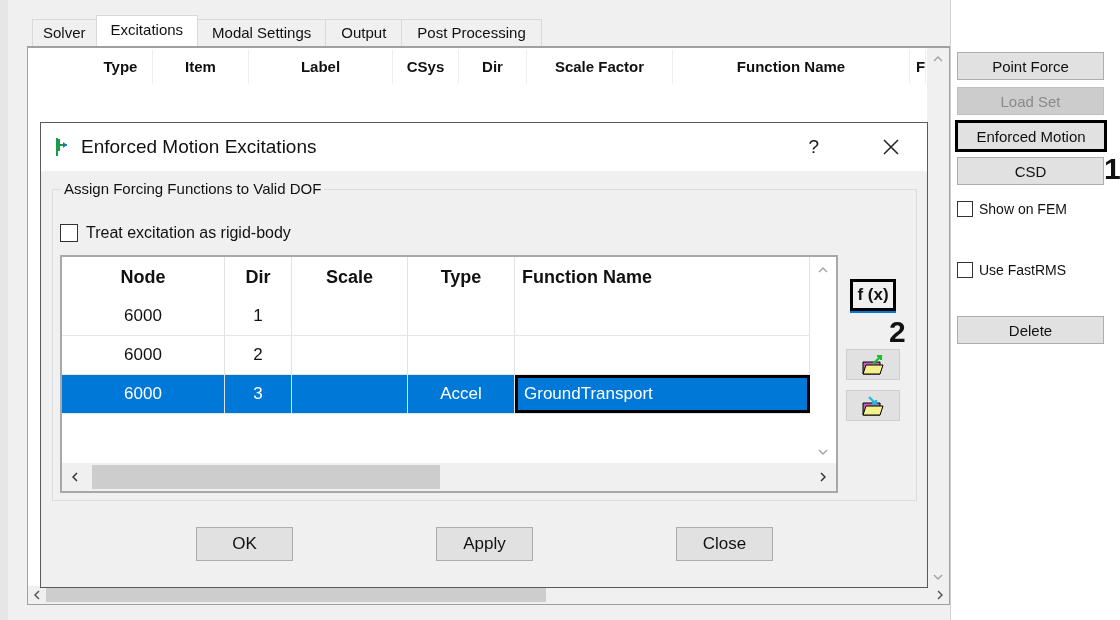 Image resolution: width=1120 pixels, height=620 pixels. Describe the element at coordinates (201, 67) in the screenshot. I see `column-header: Item` at that location.